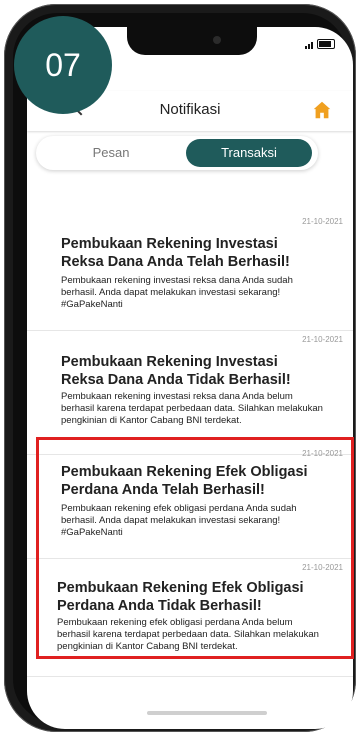 Image resolution: width=362 pixels, height=736 pixels. I want to click on camera-icon, so click(217, 40).